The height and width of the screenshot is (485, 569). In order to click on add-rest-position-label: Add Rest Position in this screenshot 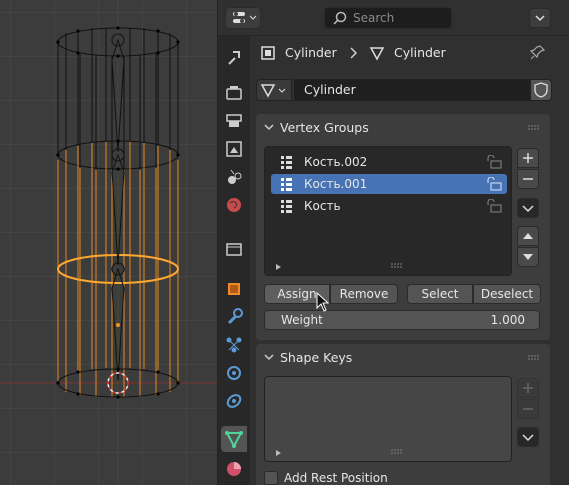, I will do `click(336, 478)`.